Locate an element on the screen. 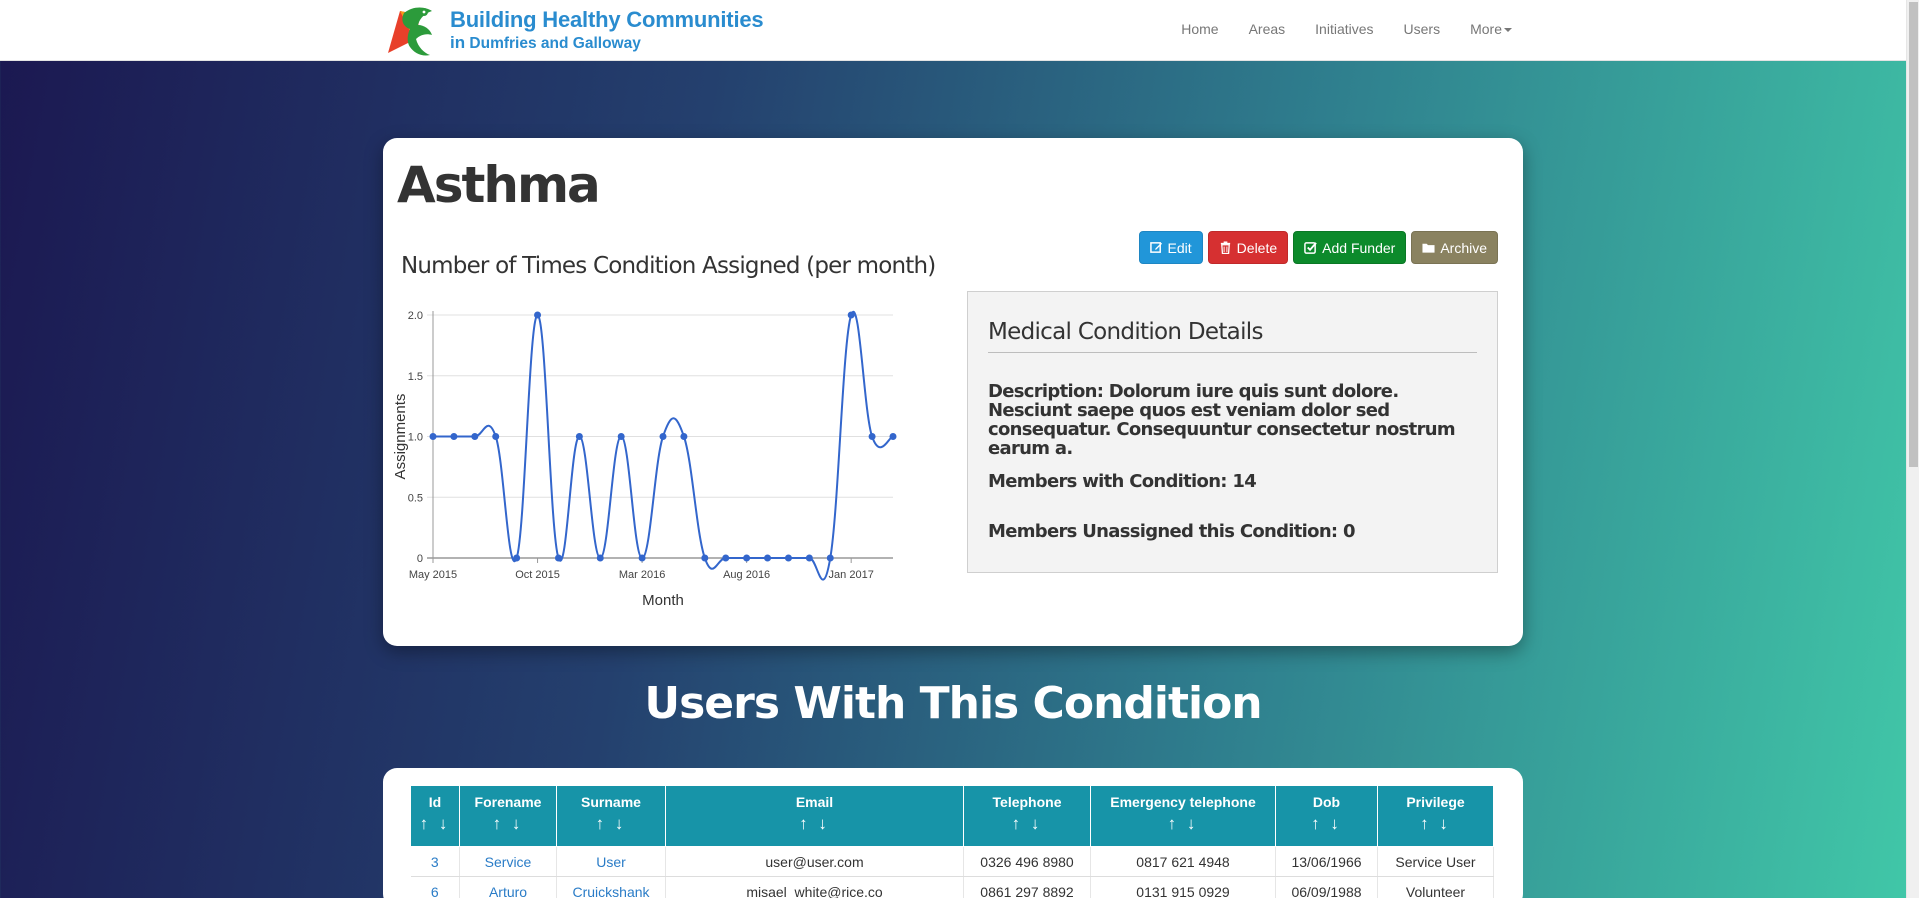 Image resolution: width=1919 pixels, height=898 pixels. brand-in: in is located at coordinates (458, 43).